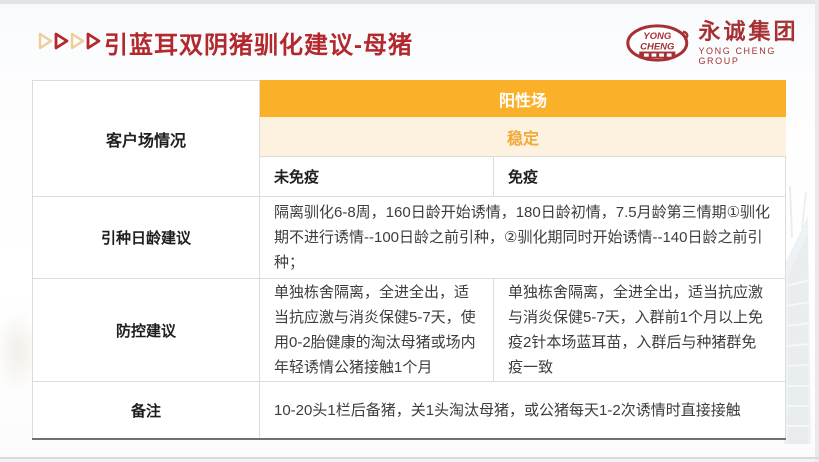 This screenshot has width=819, height=462. I want to click on row-label-intro-age: 引种日龄建议, so click(146, 238).